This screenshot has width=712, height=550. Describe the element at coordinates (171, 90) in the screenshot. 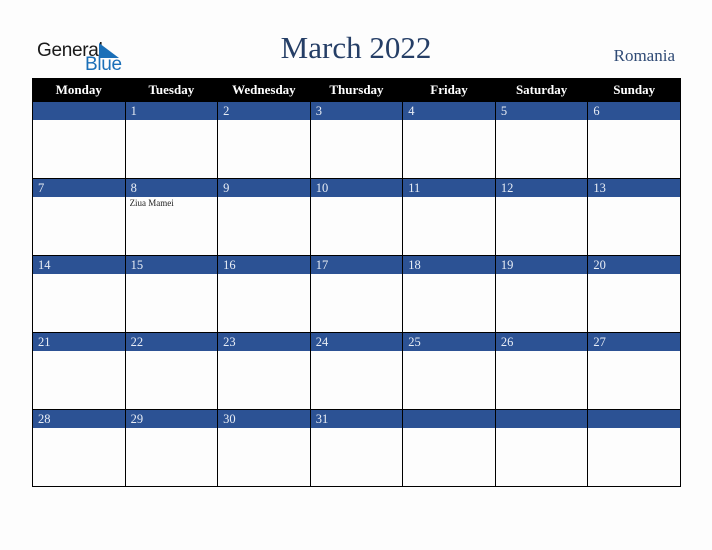

I see `weekday-header: Tuesday` at that location.